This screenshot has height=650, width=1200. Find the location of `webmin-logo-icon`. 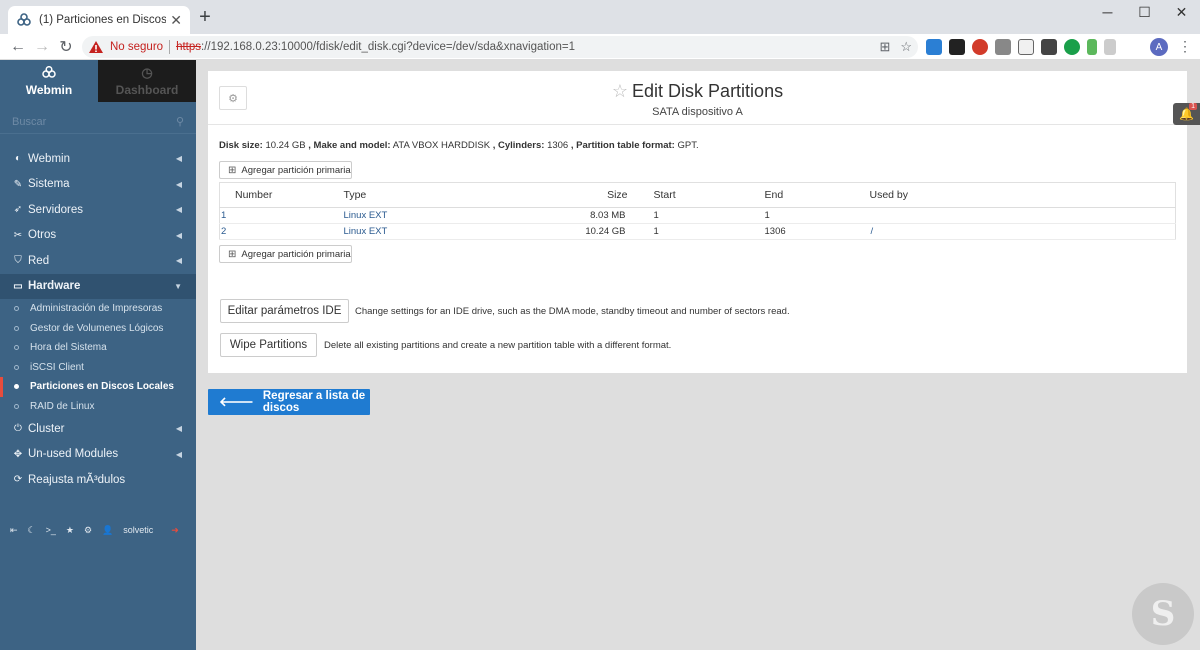

webmin-logo-icon is located at coordinates (49, 73).